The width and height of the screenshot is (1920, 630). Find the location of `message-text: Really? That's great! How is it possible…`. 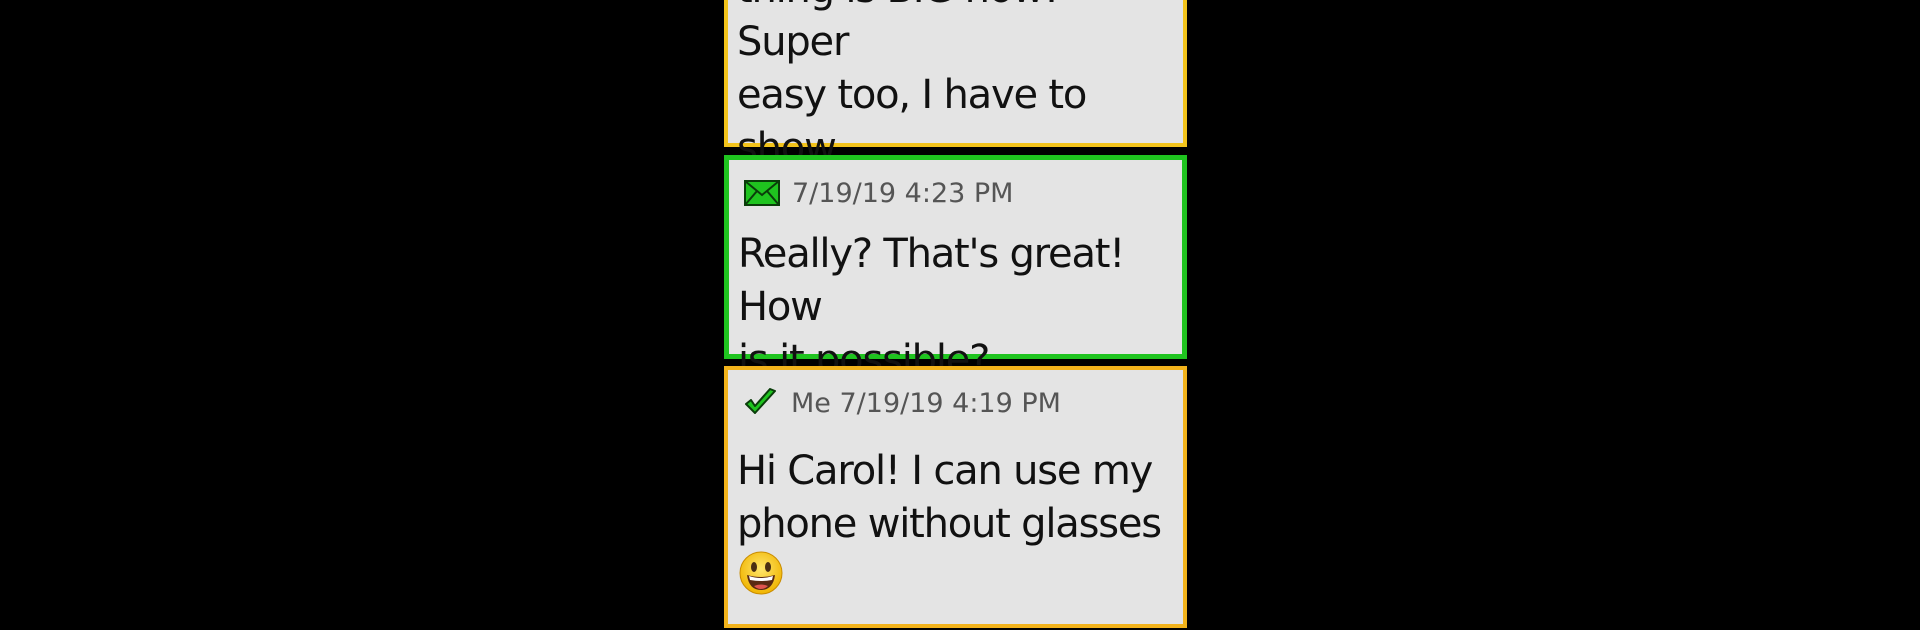

message-text: Really? That's great! How is it possible… is located at coordinates (931, 307).